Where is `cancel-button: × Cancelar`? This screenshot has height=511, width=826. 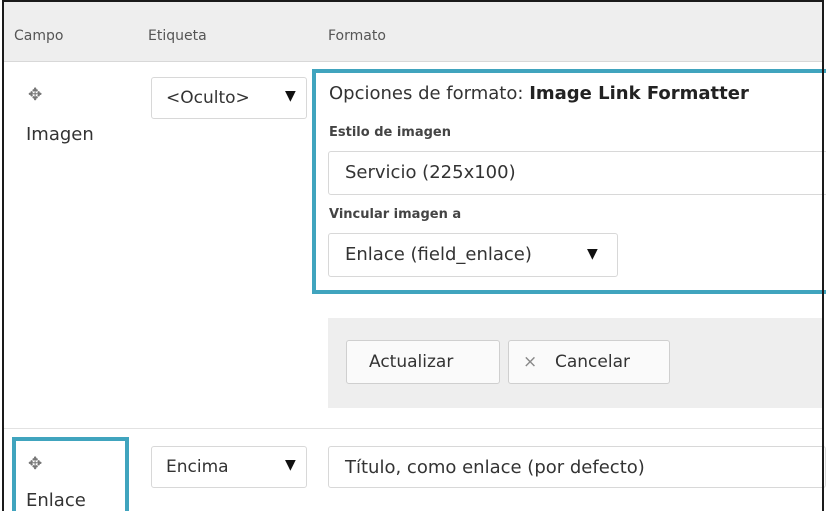 cancel-button: × Cancelar is located at coordinates (589, 362).